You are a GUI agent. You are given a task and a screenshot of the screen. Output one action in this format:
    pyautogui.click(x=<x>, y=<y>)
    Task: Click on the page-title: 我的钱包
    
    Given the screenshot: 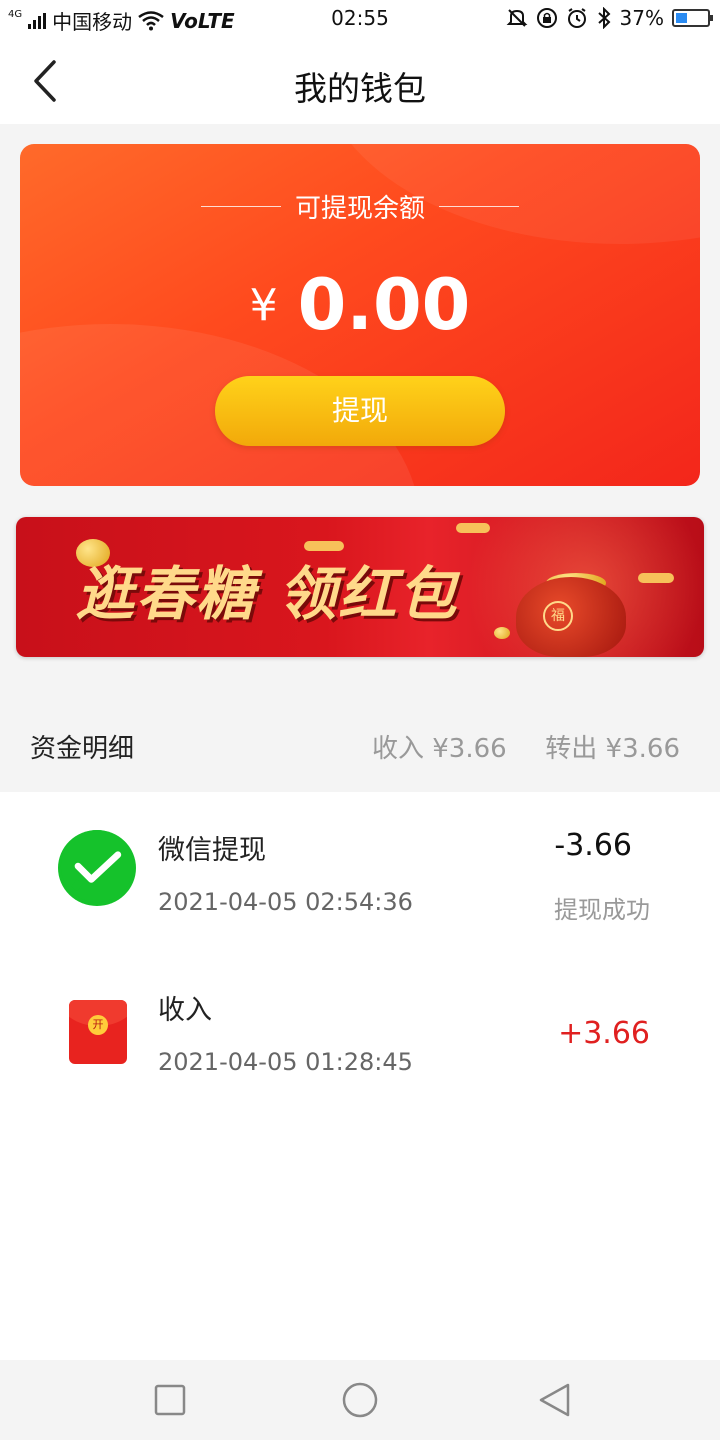 What is the action you would take?
    pyautogui.click(x=360, y=88)
    